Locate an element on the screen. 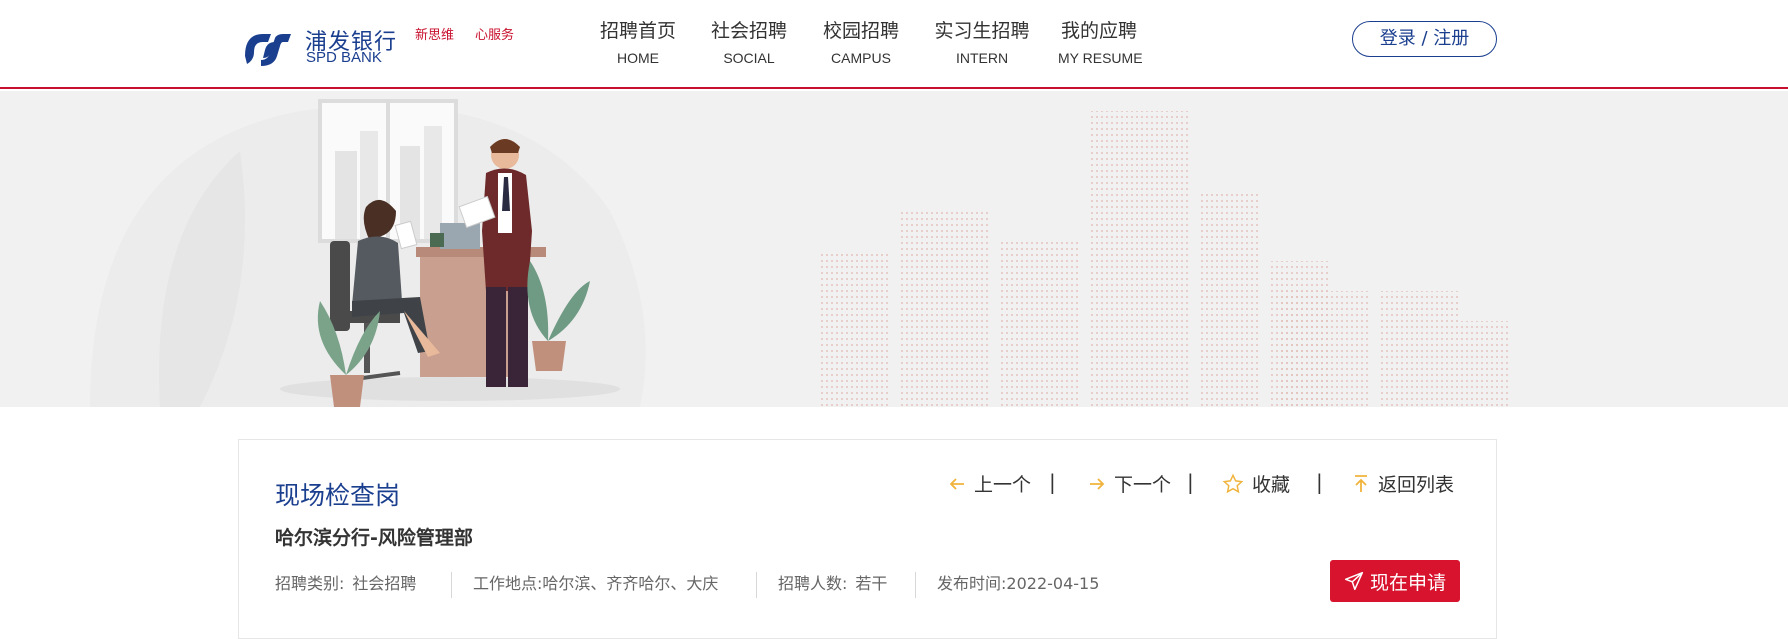 Image resolution: width=1788 pixels, height=639 pixels. meta-count-label: 招聘人数: is located at coordinates (813, 583).